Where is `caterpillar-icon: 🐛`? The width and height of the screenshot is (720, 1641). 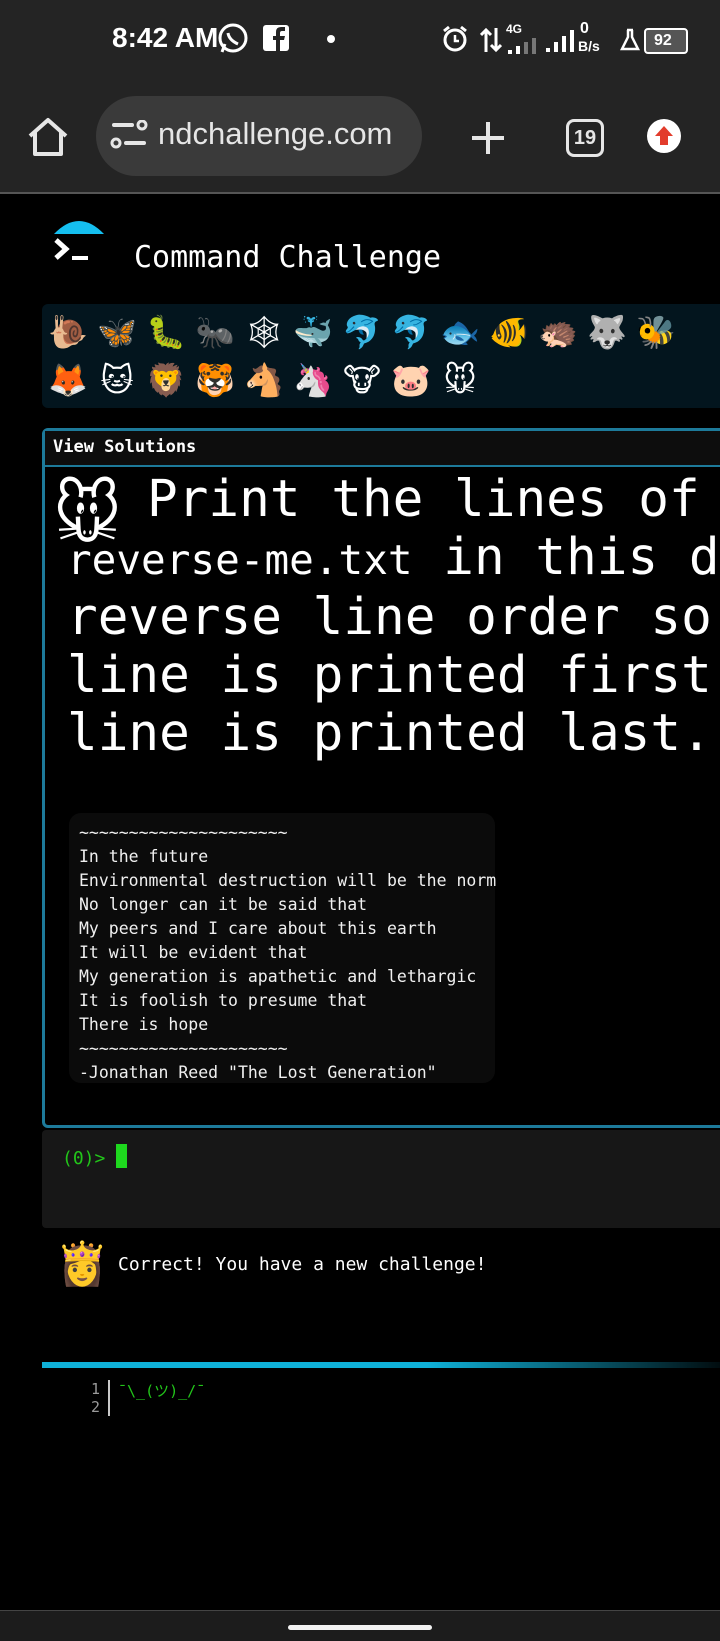 caterpillar-icon: 🐛 is located at coordinates (166, 332).